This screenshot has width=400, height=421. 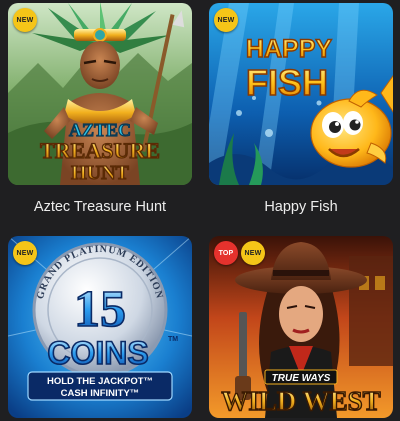 I want to click on art-title-line2: FISH, so click(x=287, y=82).